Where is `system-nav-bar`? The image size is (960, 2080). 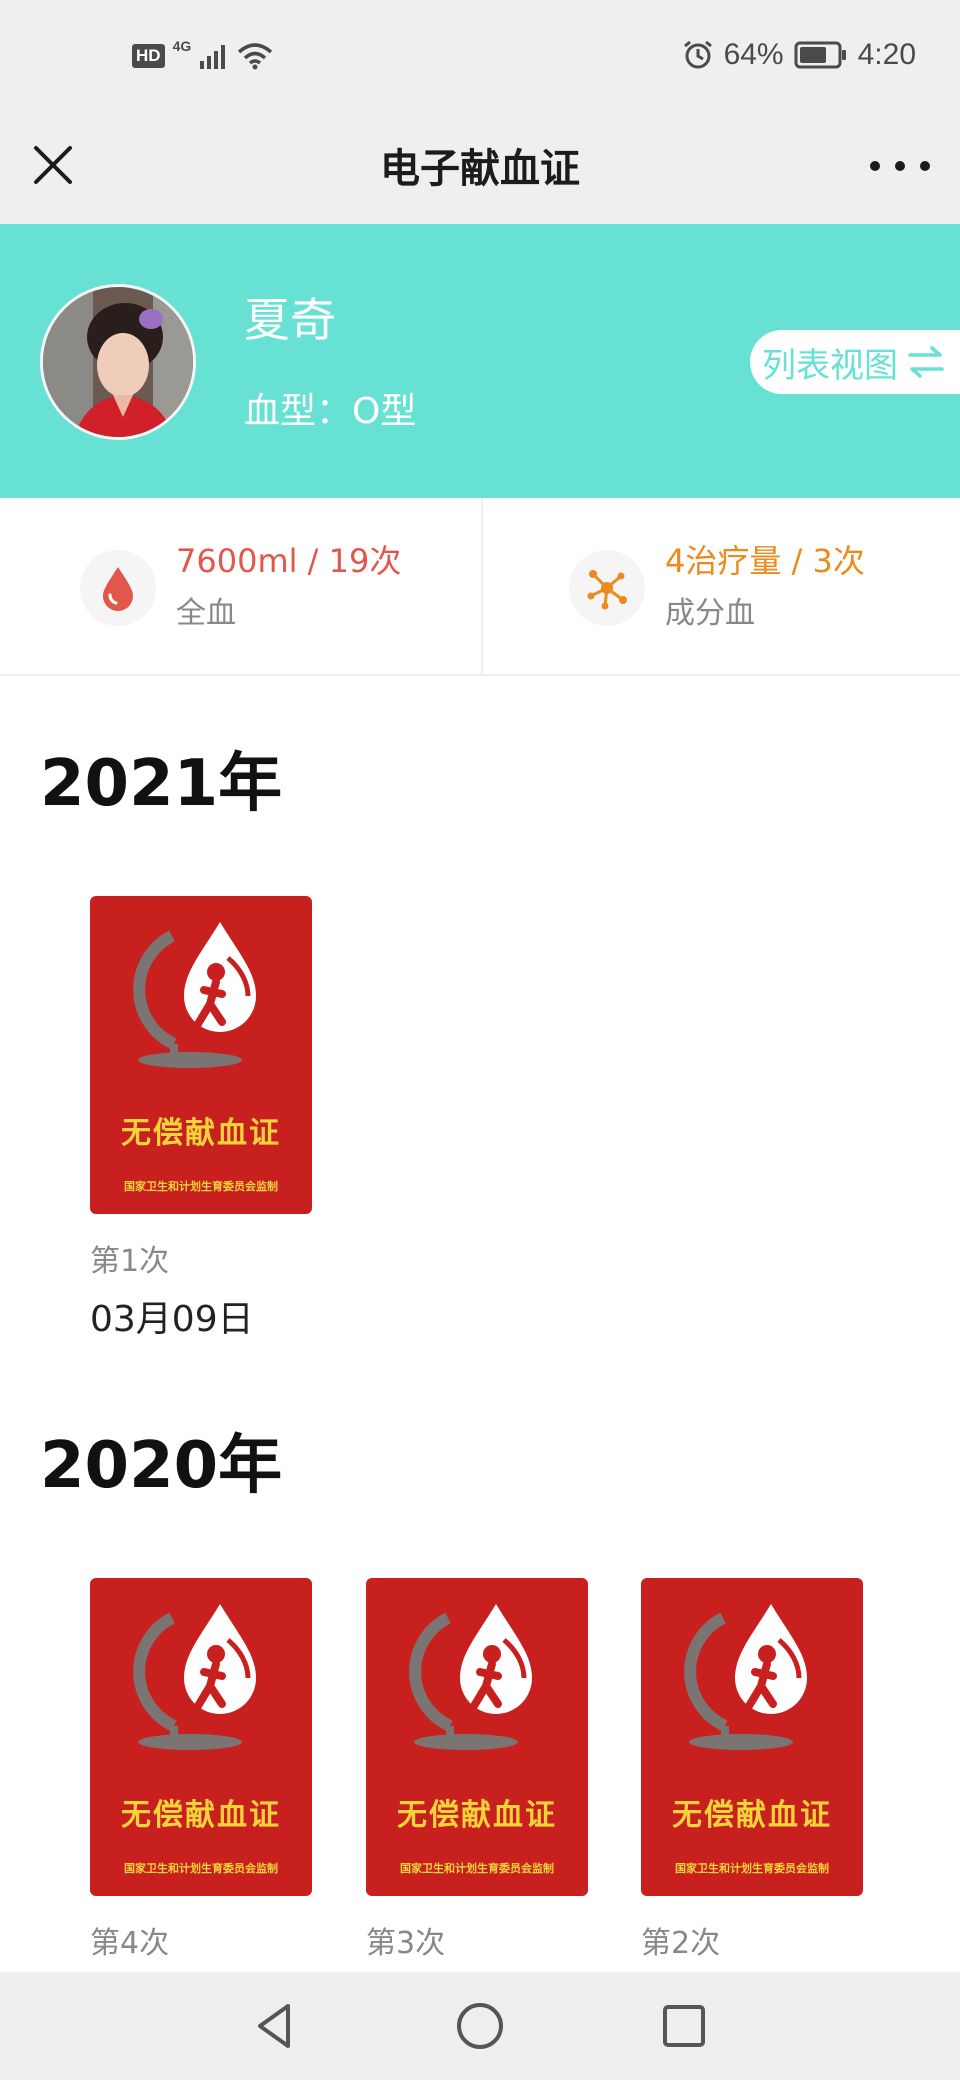
system-nav-bar is located at coordinates (480, 2026).